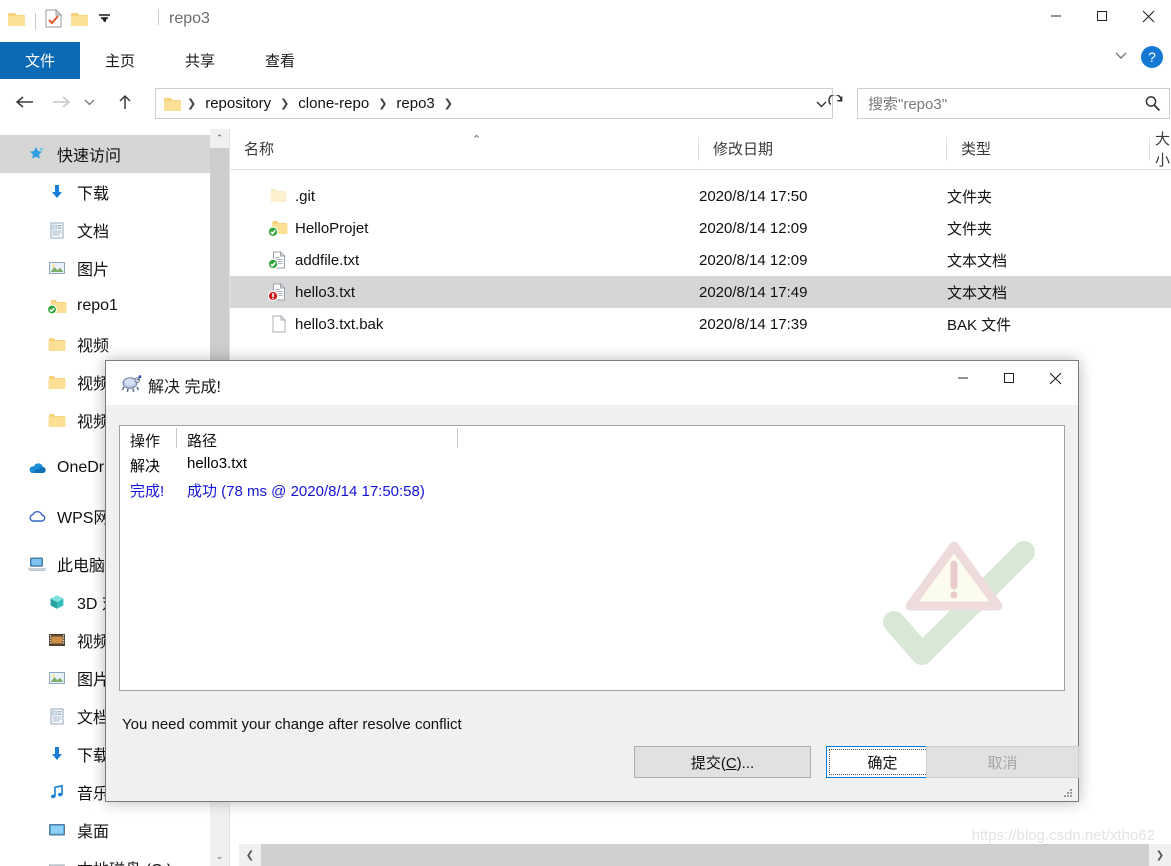 The image size is (1171, 866). Describe the element at coordinates (125, 102) in the screenshot. I see `up-button` at that location.